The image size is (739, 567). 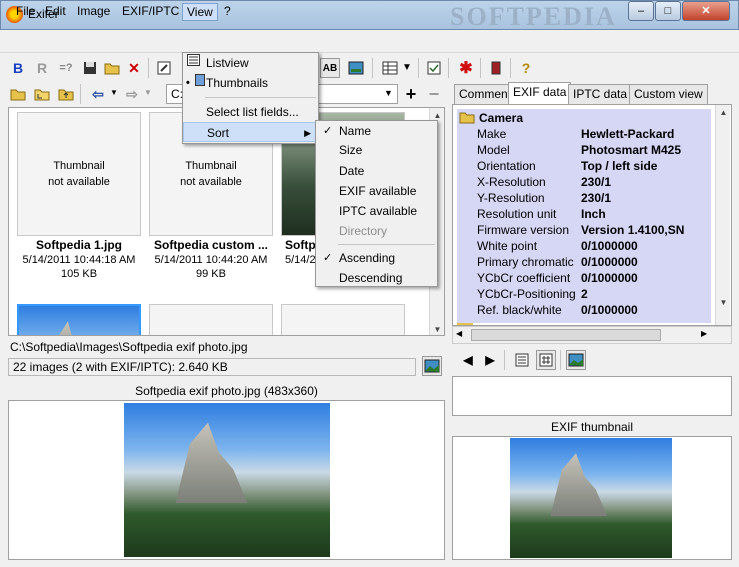 What do you see at coordinates (164, 68) in the screenshot?
I see `edit-icon` at bounding box center [164, 68].